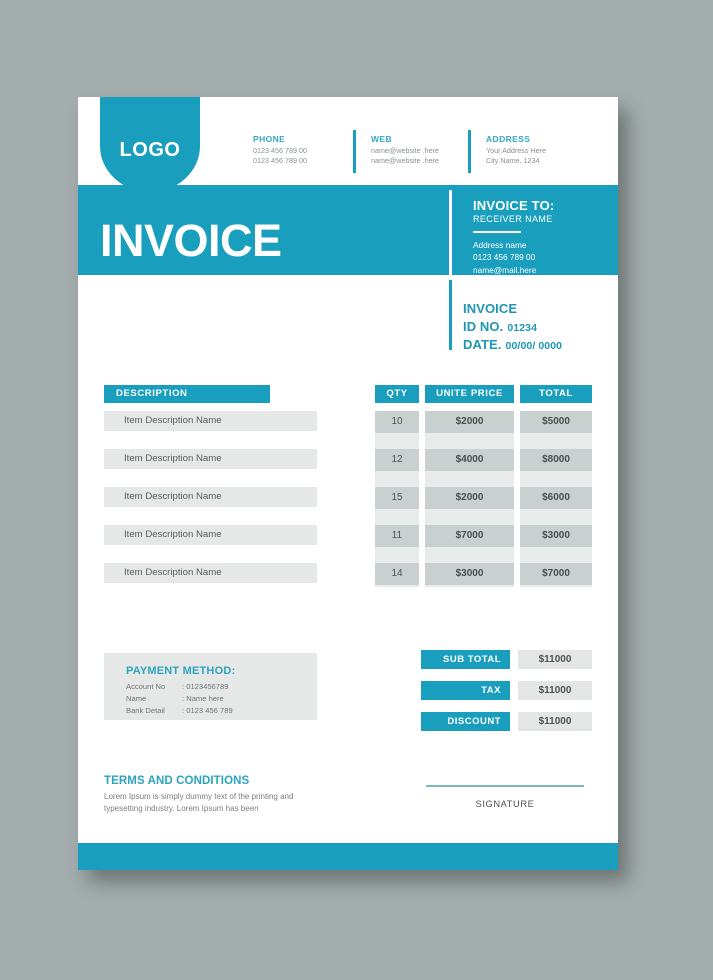  I want to click on payment-row: Bank Detail : 0123 456 789, so click(221, 711).